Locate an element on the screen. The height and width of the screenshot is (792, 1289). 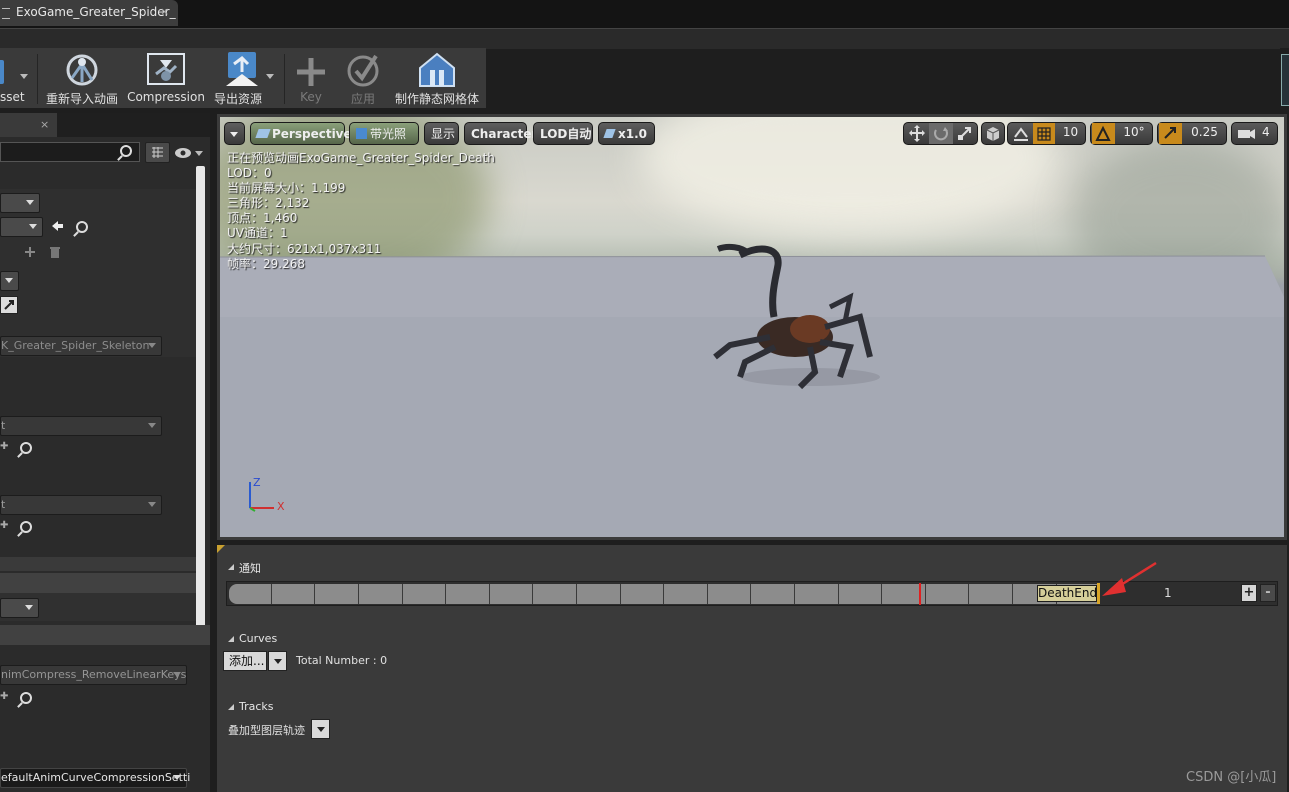
visibility-button is located at coordinates (189, 153).